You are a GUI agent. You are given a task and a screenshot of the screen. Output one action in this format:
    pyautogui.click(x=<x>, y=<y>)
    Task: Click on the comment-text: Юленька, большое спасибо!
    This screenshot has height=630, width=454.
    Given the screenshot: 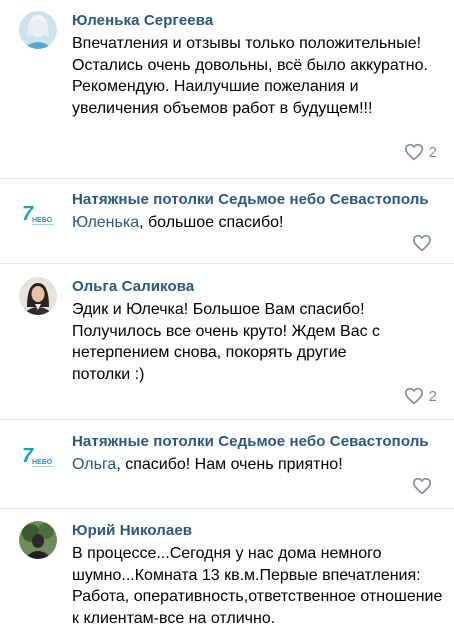 What is the action you would take?
    pyautogui.click(x=259, y=223)
    